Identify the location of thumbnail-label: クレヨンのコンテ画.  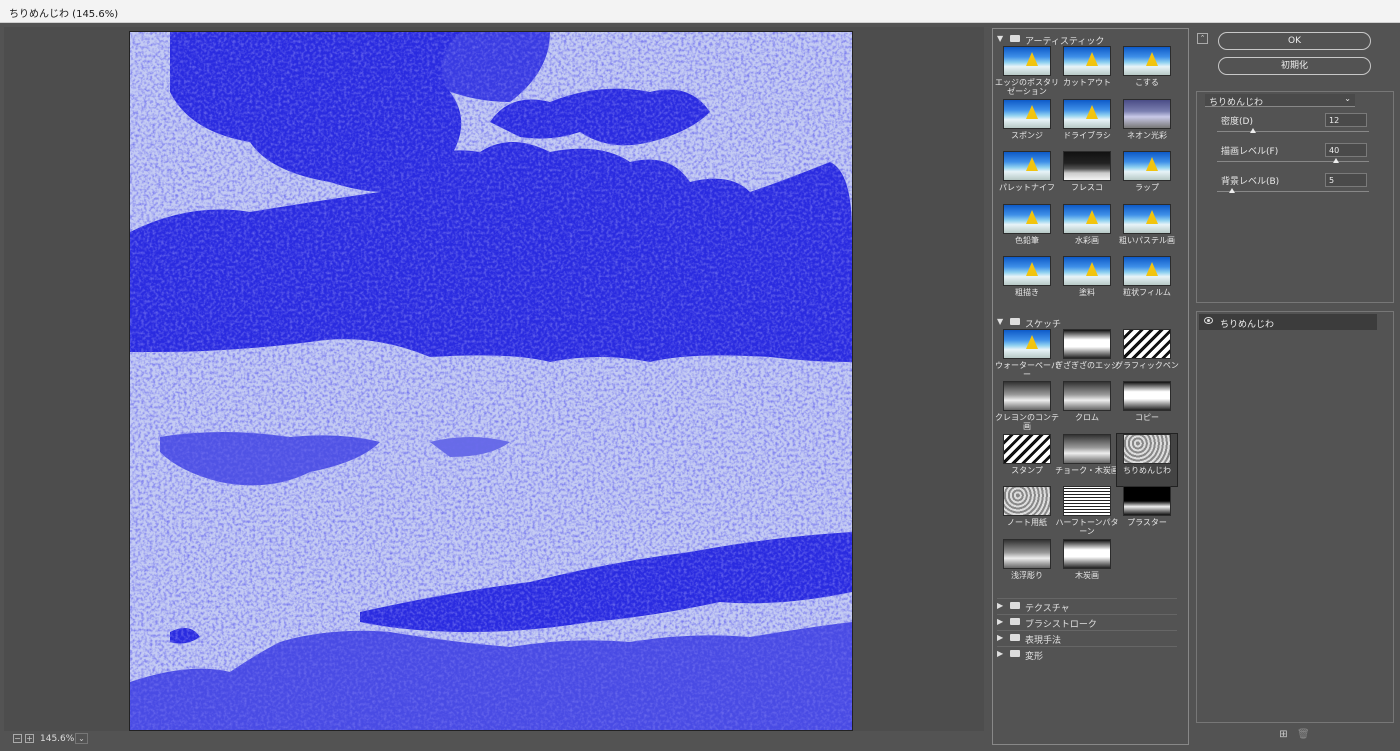
(1027, 422).